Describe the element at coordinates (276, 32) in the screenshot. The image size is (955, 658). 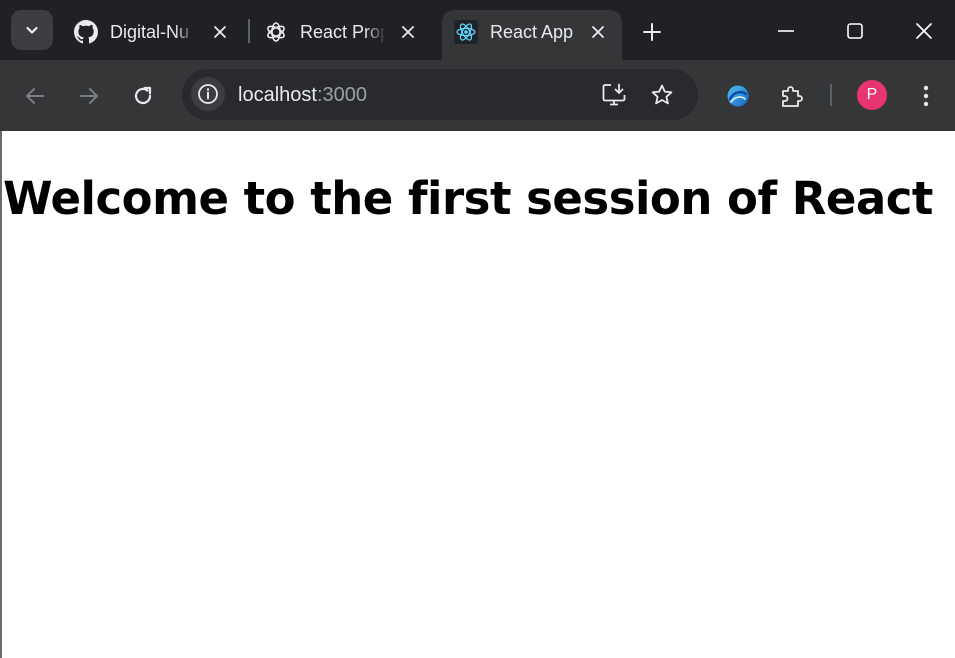
I see `openai-icon` at that location.